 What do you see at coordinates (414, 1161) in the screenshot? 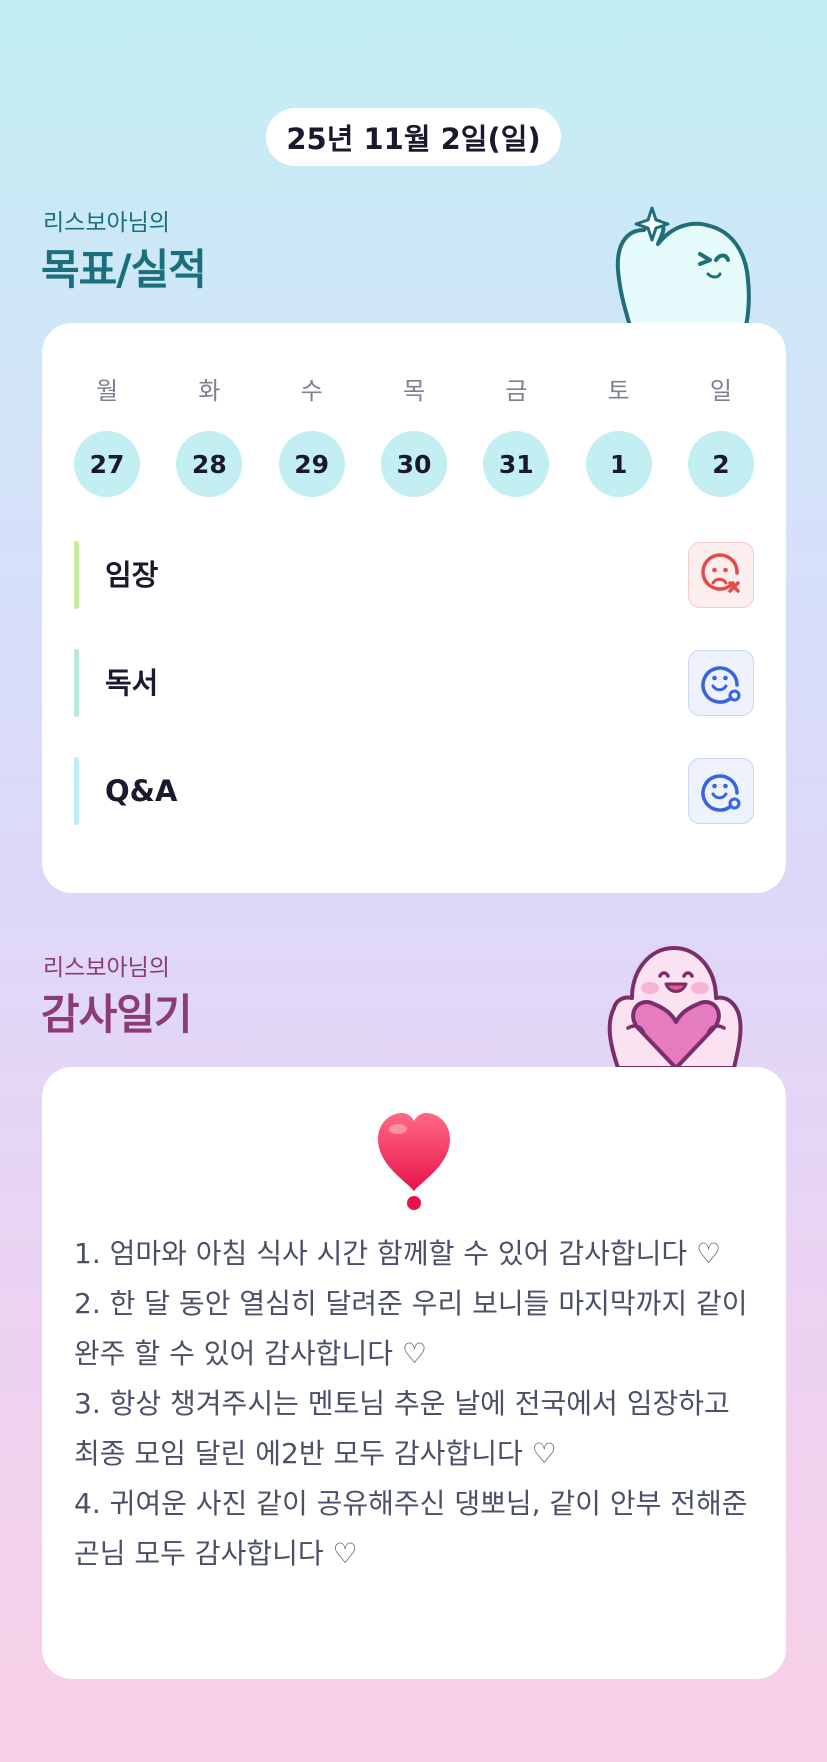
I see `heart-exclamation-icon` at bounding box center [414, 1161].